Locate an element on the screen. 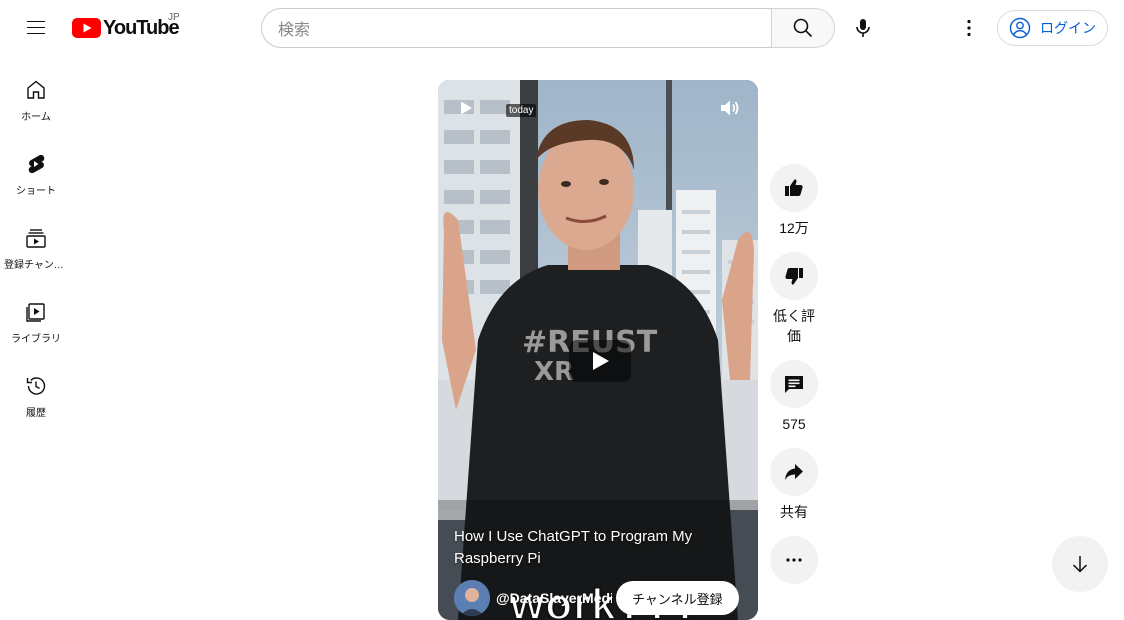 The width and height of the screenshot is (1124, 620). dislike-label: 低く評価 is located at coordinates (794, 326).